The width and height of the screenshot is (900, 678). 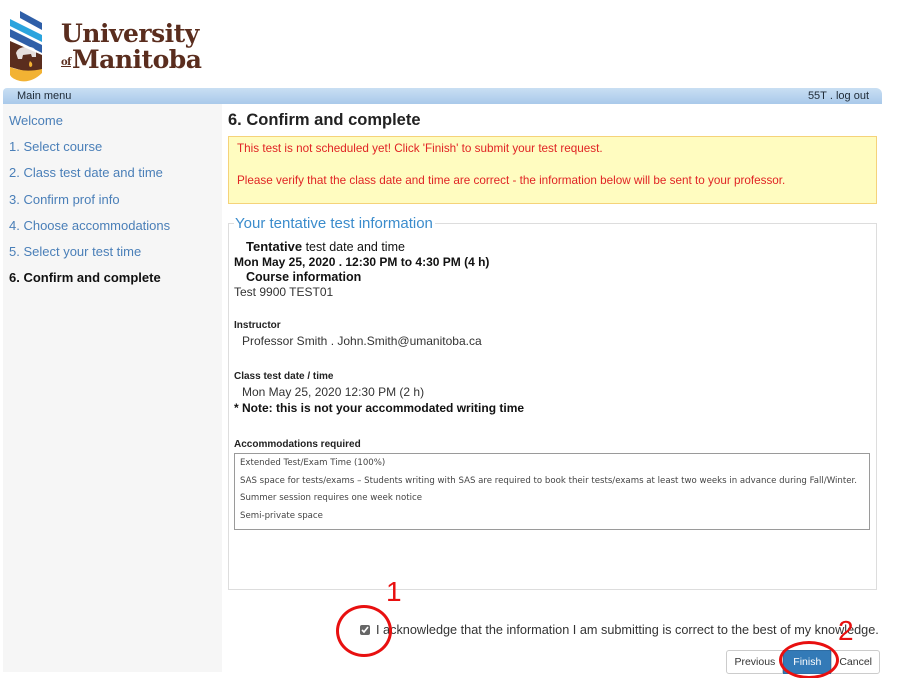 I want to click on logo-of: of, so click(x=66, y=62).